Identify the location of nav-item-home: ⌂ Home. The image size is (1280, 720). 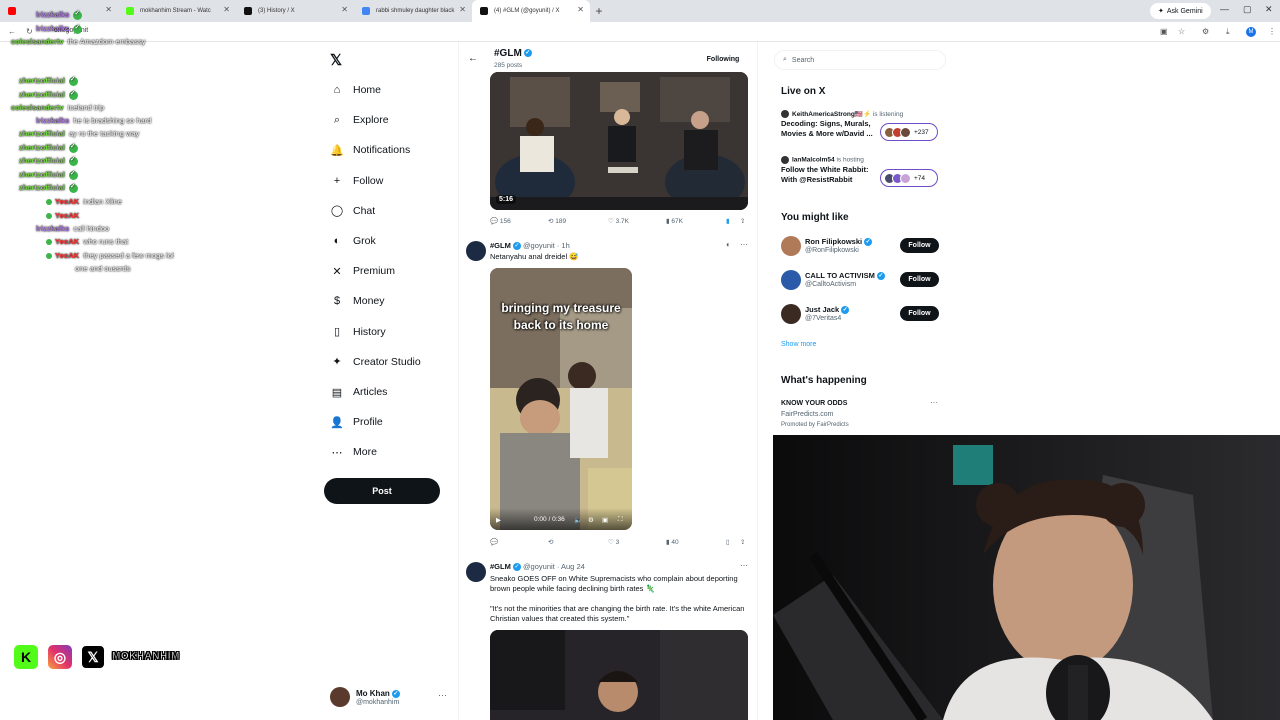
(355, 90).